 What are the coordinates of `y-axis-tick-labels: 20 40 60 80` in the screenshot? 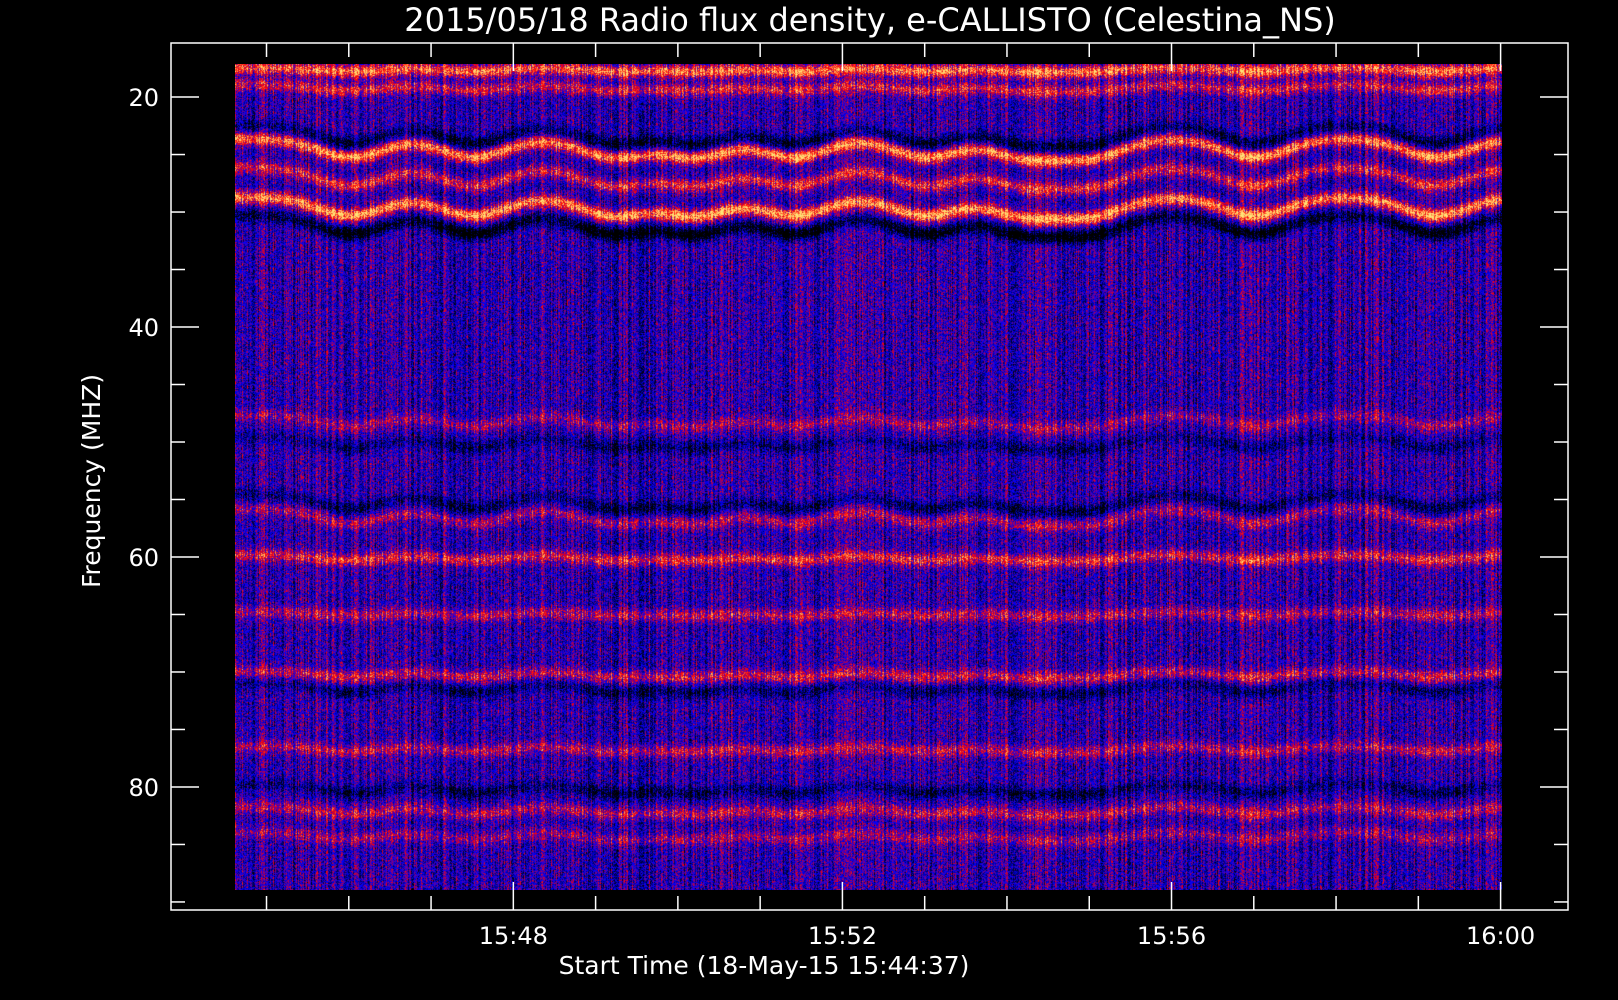 It's located at (143, 443).